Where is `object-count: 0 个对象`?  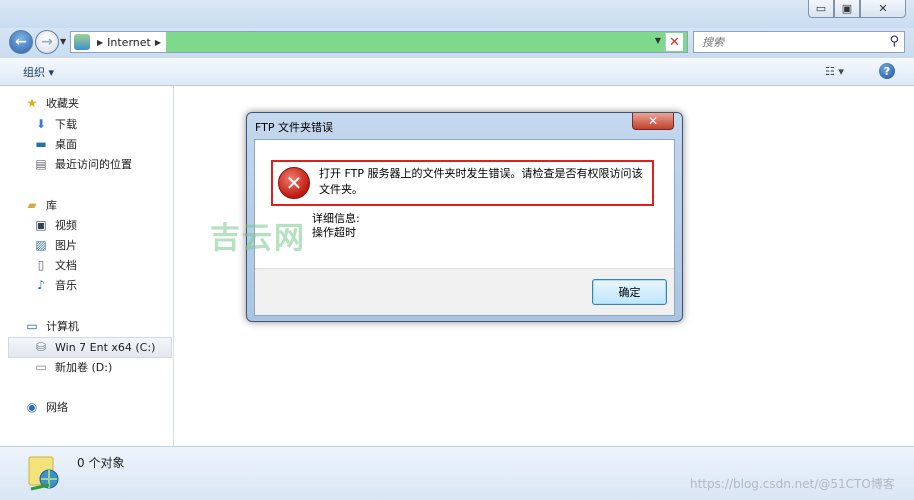 object-count: 0 个对象 is located at coordinates (101, 463).